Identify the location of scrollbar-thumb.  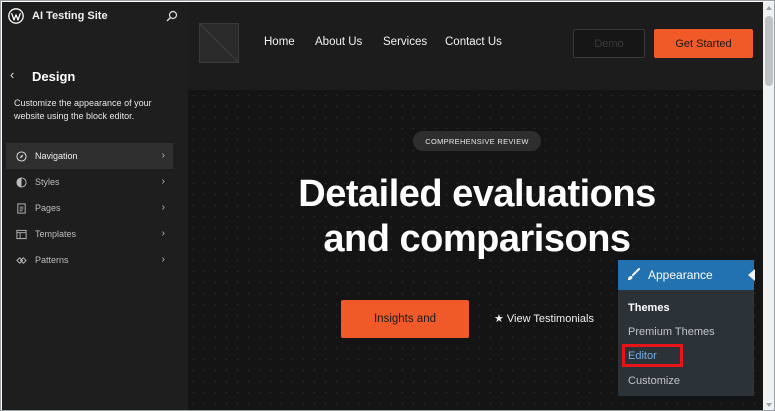
(769, 51).